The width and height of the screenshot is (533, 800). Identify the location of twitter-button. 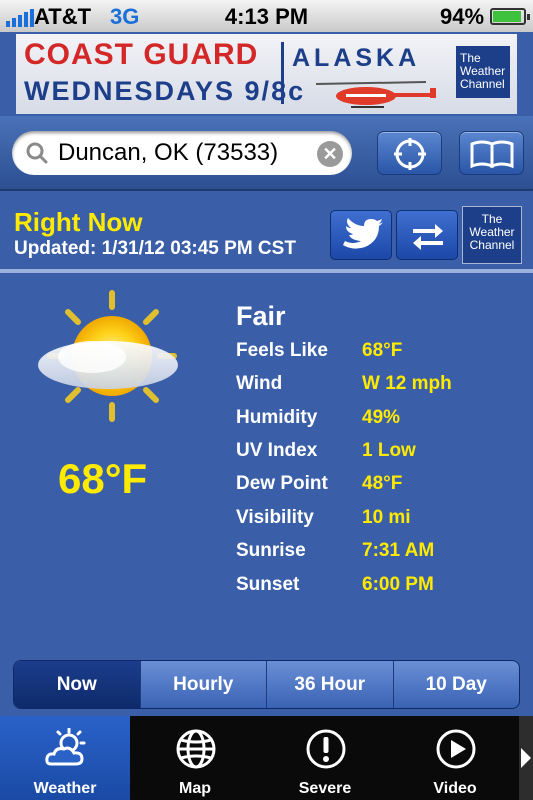
(361, 235).